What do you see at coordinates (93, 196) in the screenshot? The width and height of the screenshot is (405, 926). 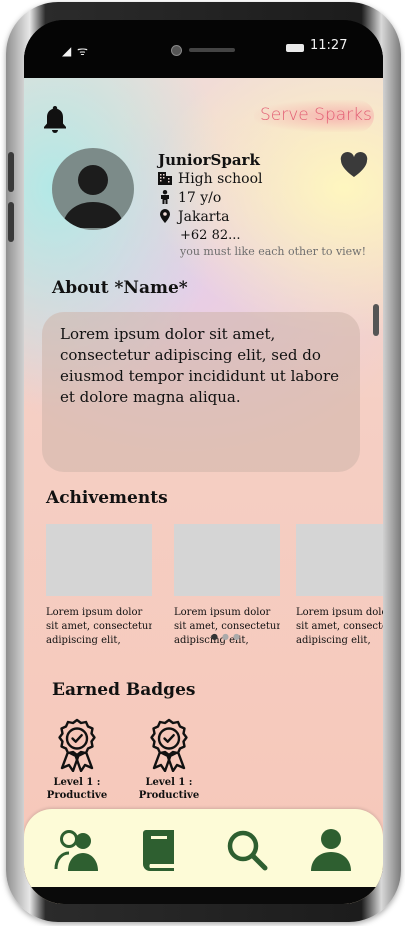 I see `user-avatar-icon` at bounding box center [93, 196].